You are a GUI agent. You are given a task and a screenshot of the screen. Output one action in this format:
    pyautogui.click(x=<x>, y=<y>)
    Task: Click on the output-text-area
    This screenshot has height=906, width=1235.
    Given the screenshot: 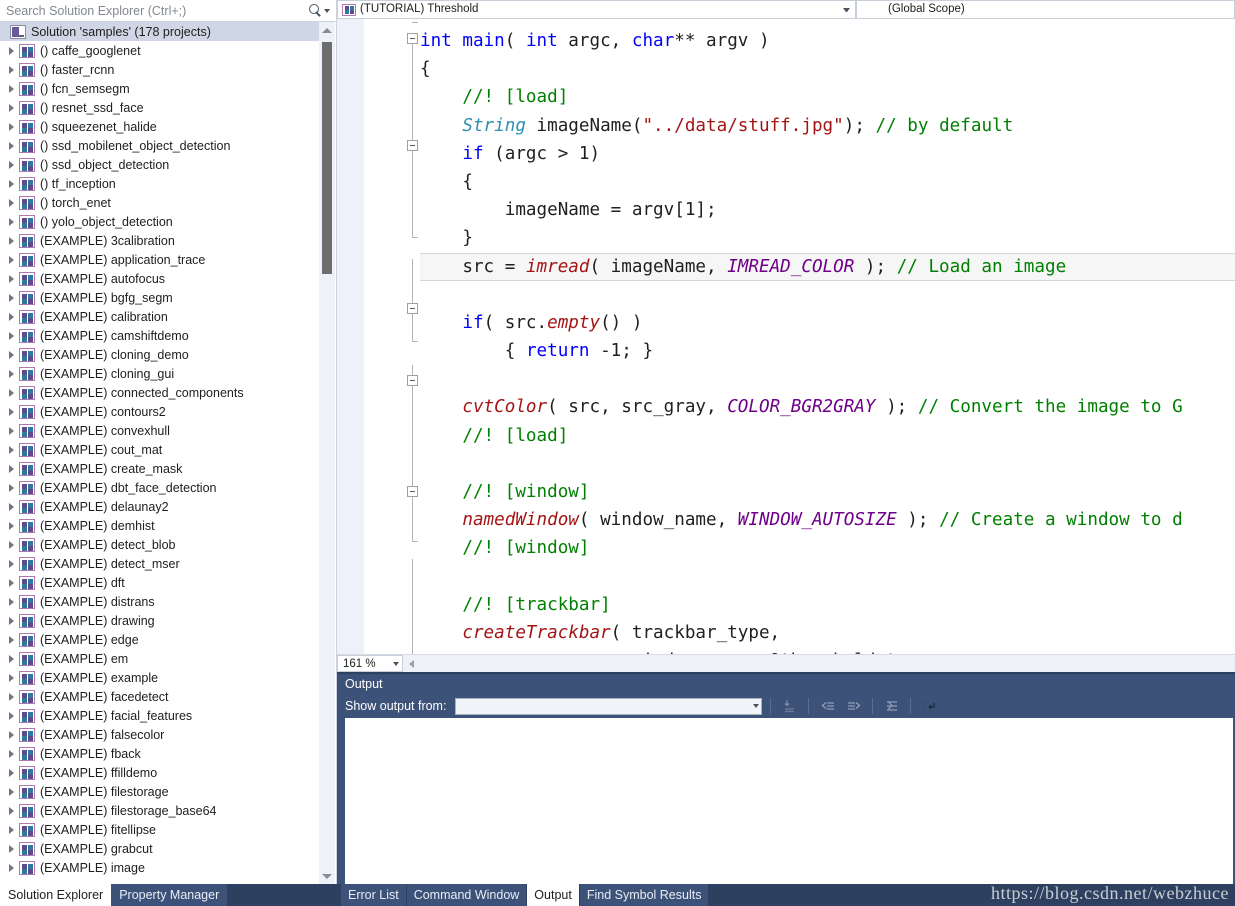 What is the action you would take?
    pyautogui.click(x=789, y=801)
    